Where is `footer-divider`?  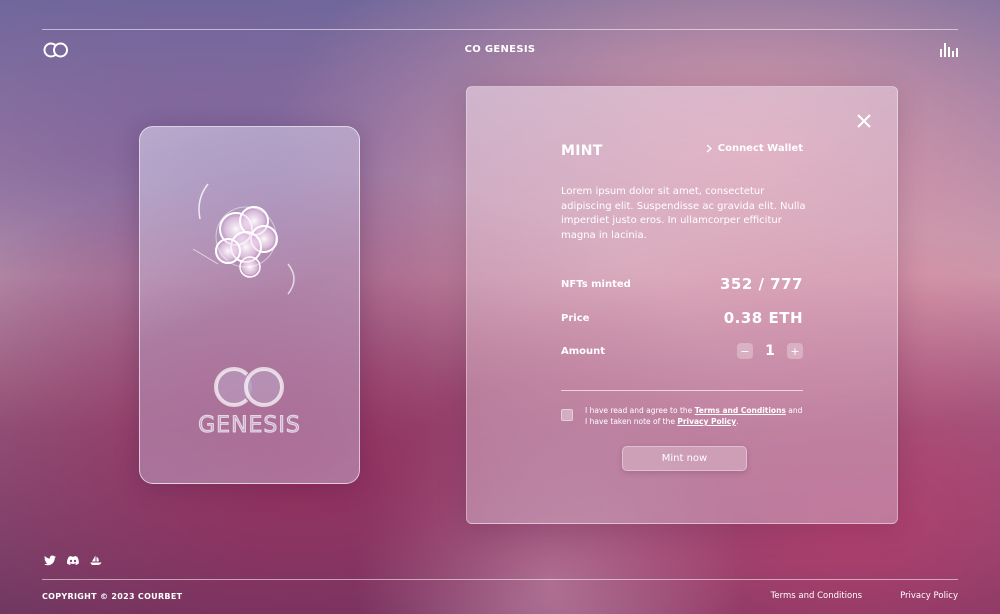
footer-divider is located at coordinates (500, 579).